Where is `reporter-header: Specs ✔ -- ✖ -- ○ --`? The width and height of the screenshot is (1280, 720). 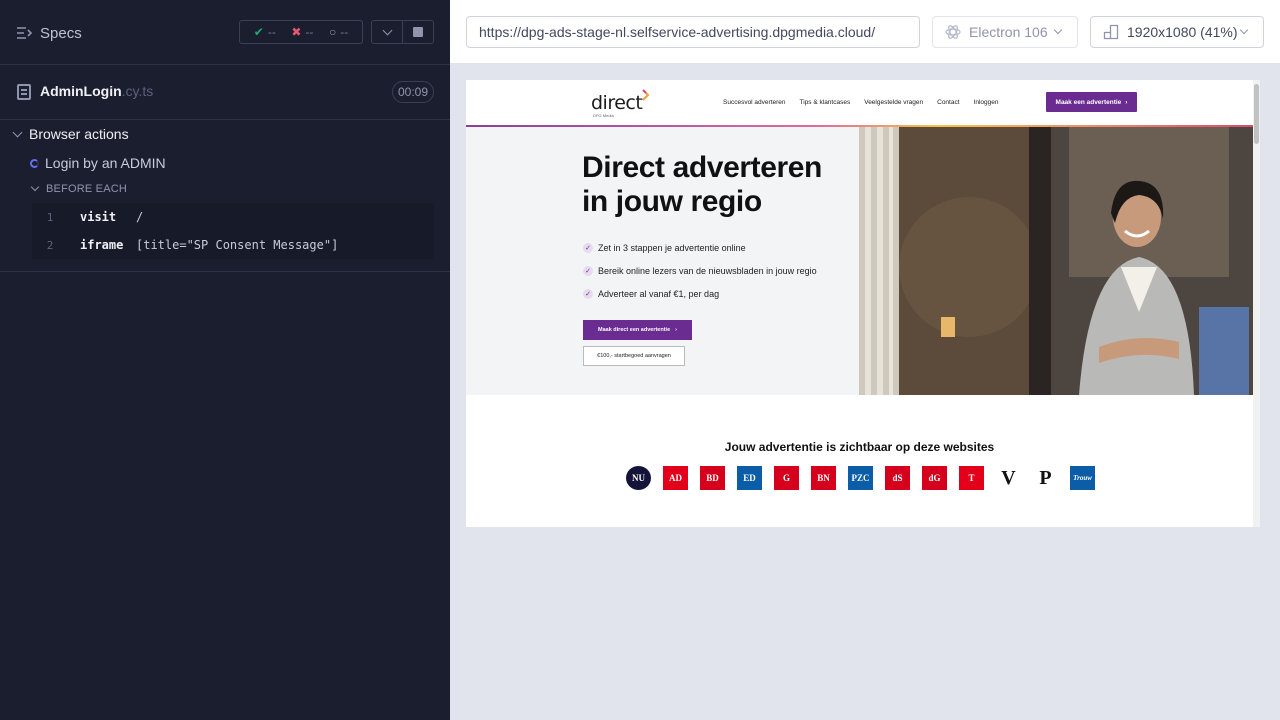
reporter-header: Specs ✔ -- ✖ -- ○ -- is located at coordinates (225, 32).